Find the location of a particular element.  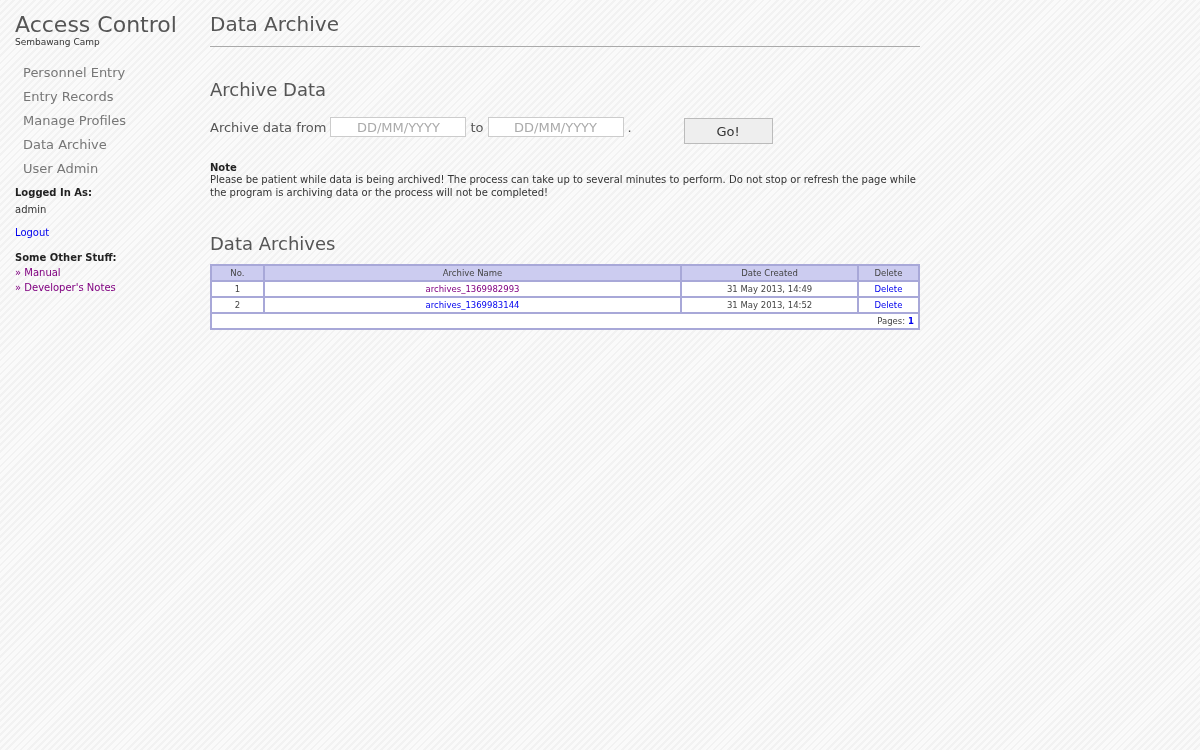

app-subtitle: Sembawang Camp is located at coordinates (58, 42).